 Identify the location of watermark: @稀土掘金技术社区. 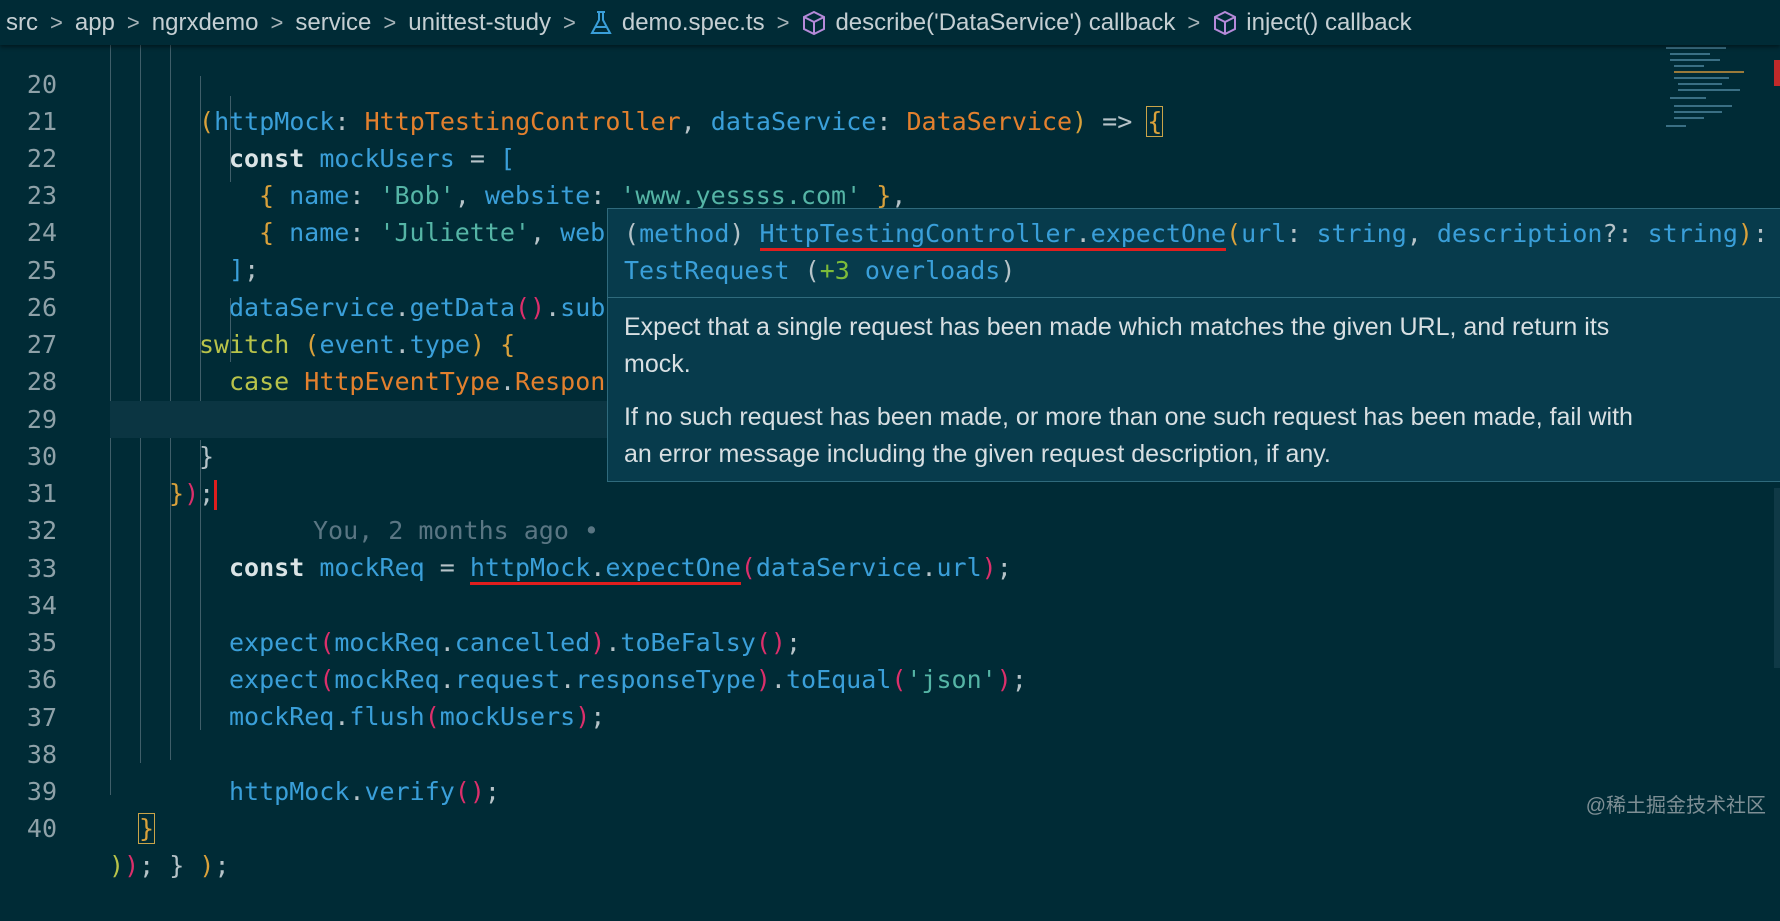
(1675, 806).